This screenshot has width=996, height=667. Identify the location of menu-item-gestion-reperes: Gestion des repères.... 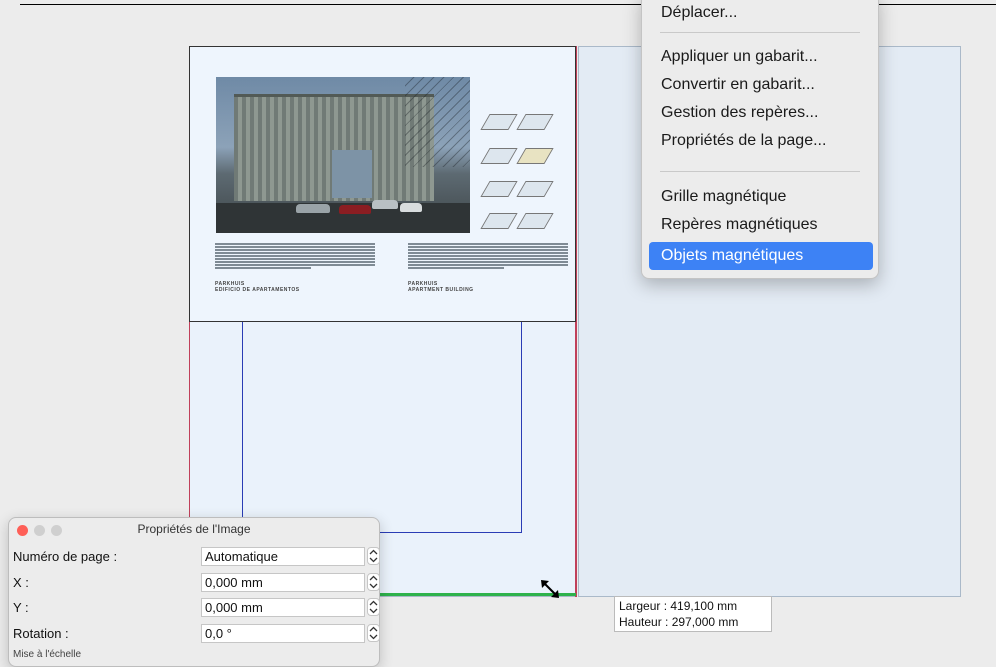
(761, 113).